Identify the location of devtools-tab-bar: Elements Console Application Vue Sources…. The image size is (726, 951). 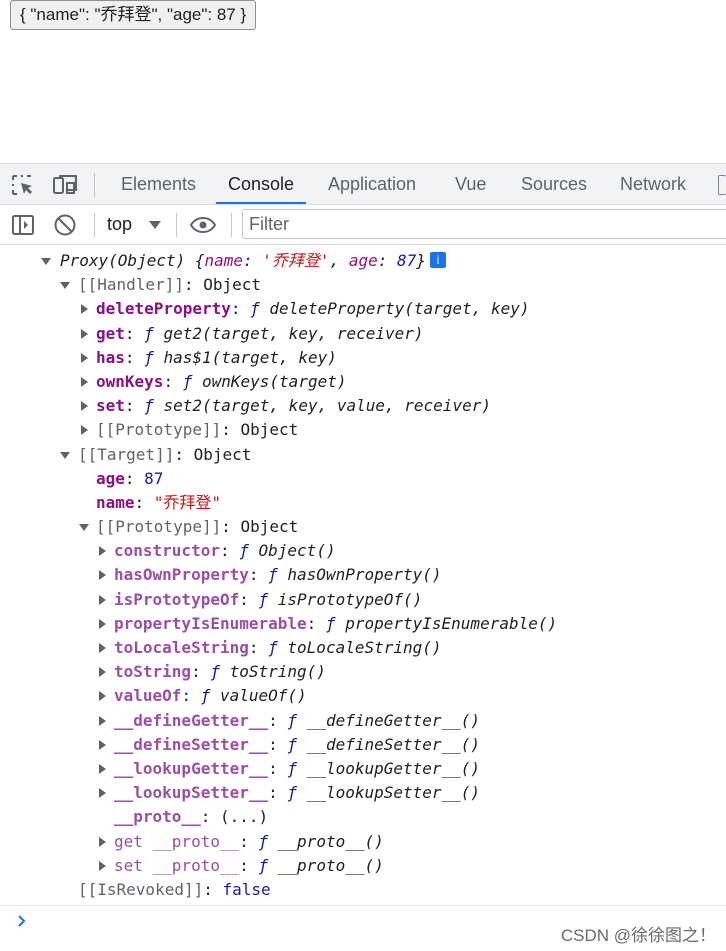
(363, 184).